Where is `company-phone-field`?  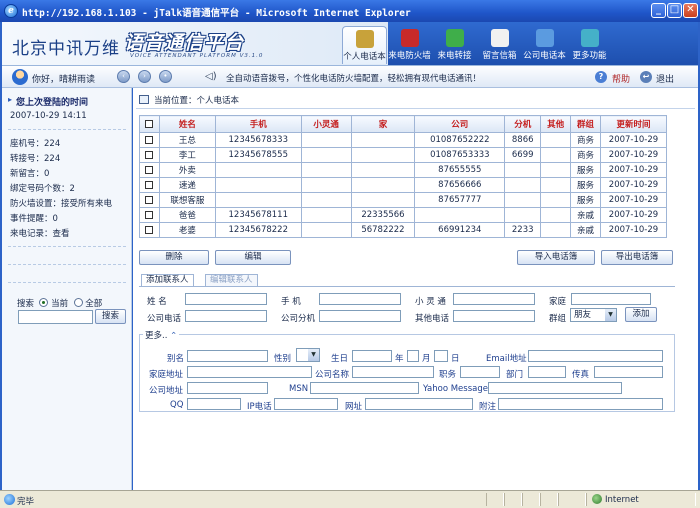
company-phone-field is located at coordinates (226, 316).